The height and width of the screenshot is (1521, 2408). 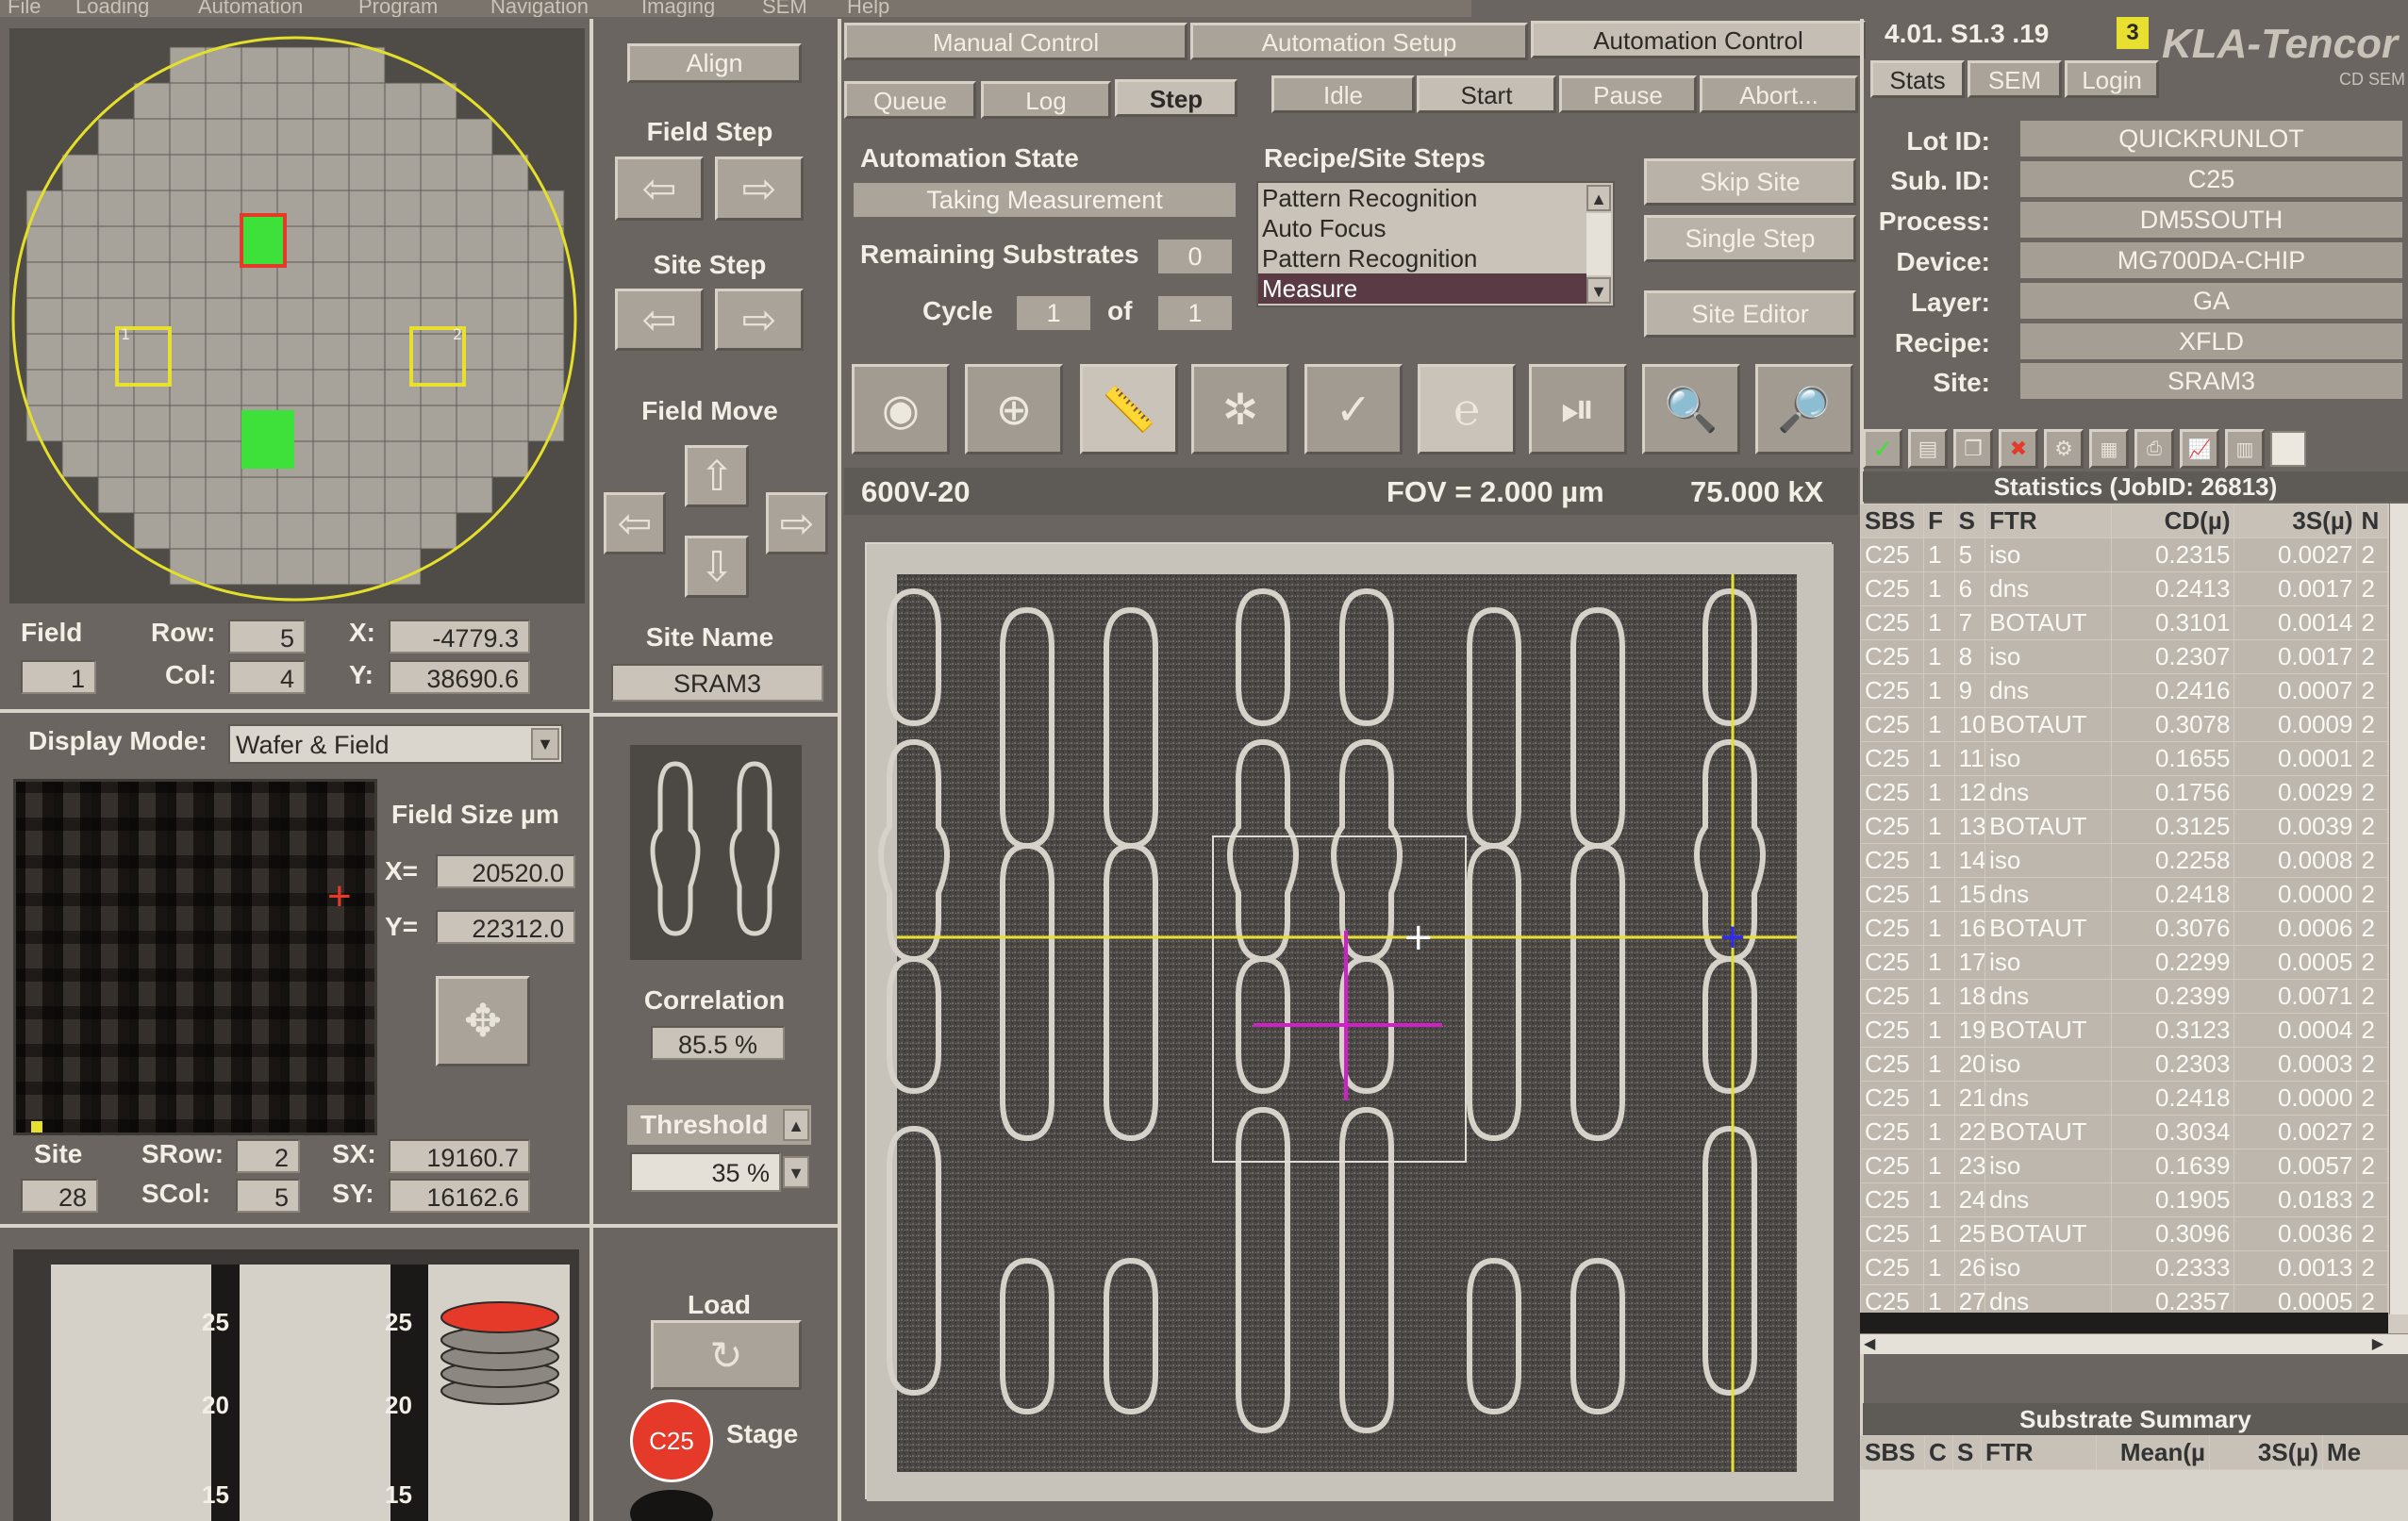 What do you see at coordinates (1176, 98) in the screenshot?
I see `tab-step: Step` at bounding box center [1176, 98].